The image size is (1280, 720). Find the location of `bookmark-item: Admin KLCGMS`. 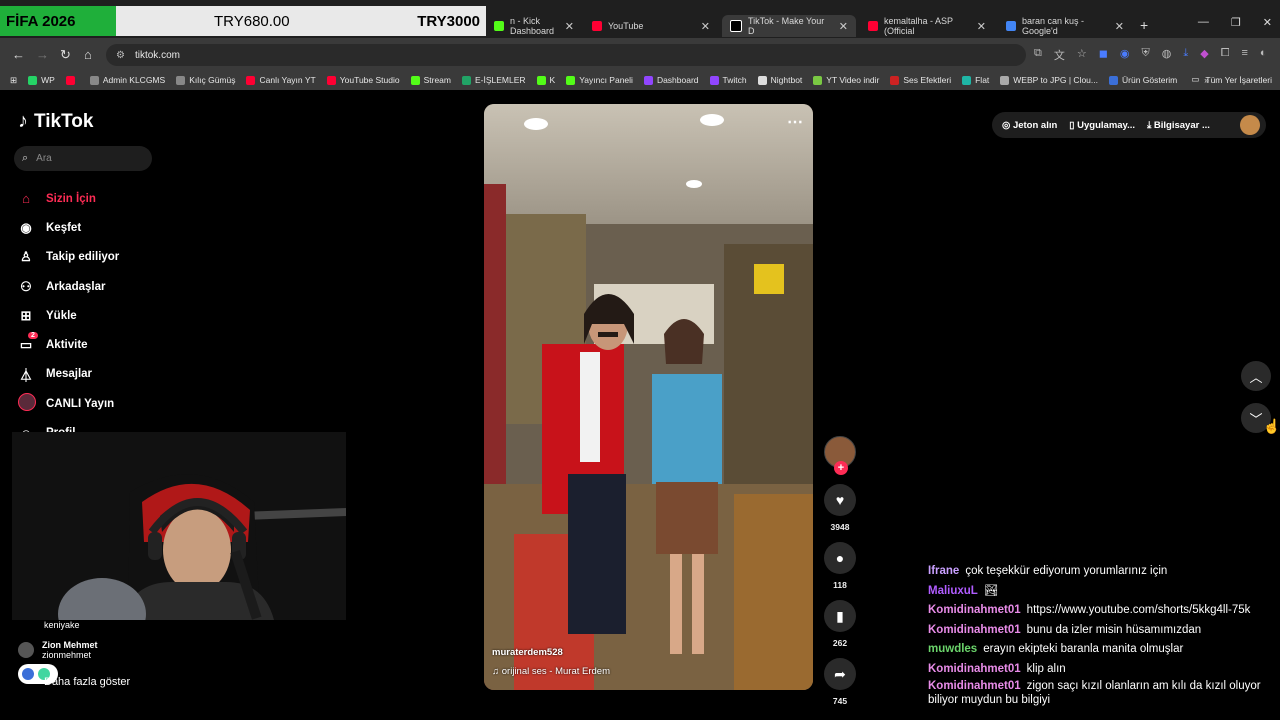

bookmark-item: Admin KLCGMS is located at coordinates (127, 80).